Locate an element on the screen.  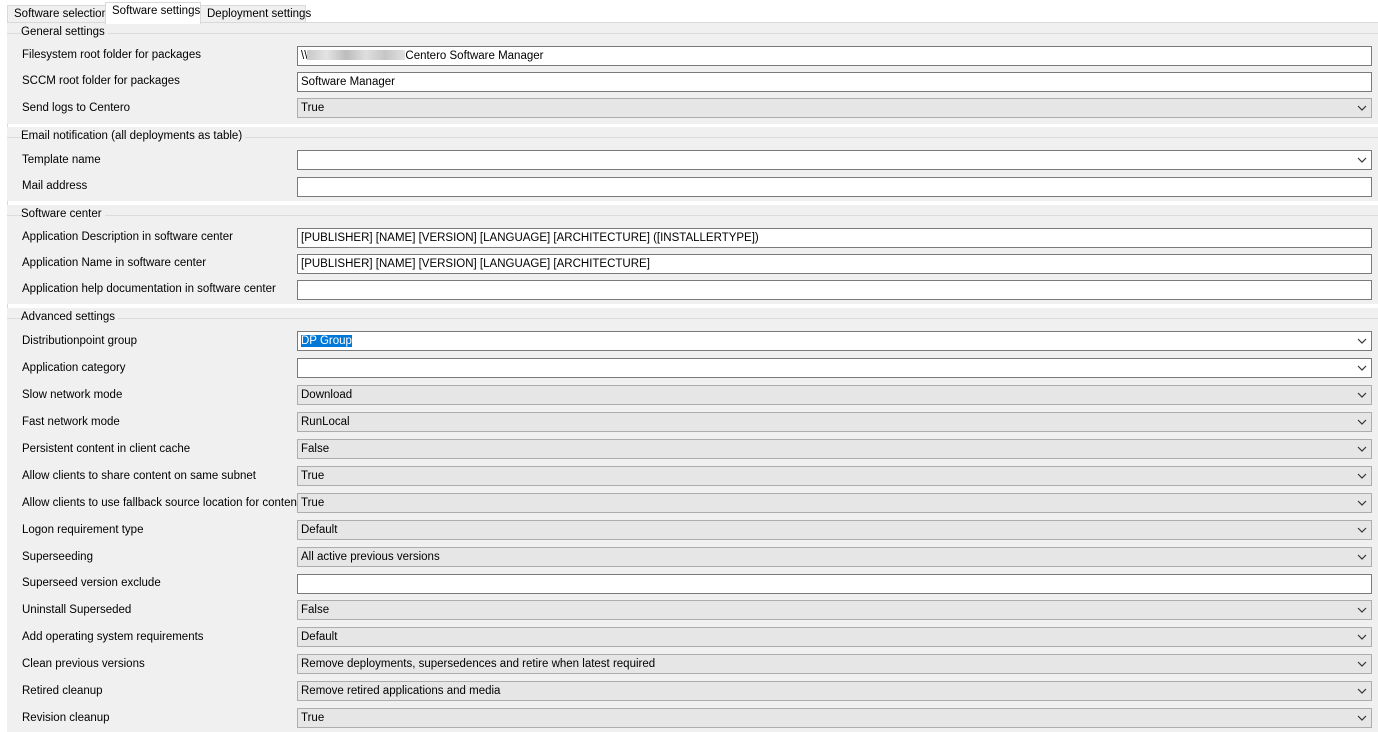
mail-address-input is located at coordinates (834, 187).